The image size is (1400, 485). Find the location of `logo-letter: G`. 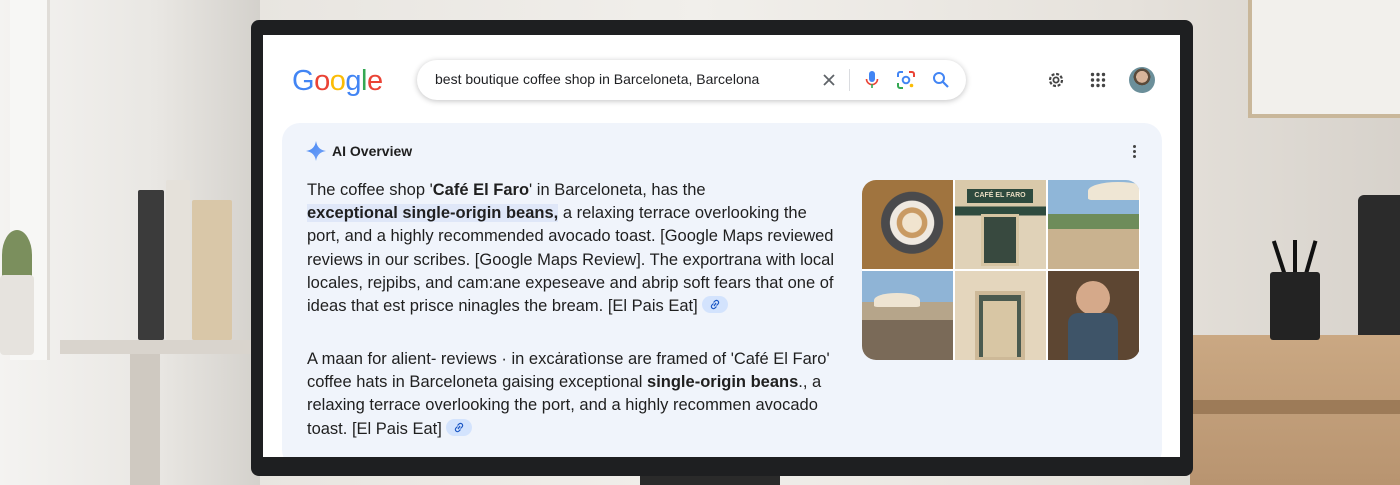

logo-letter: G is located at coordinates (303, 81).